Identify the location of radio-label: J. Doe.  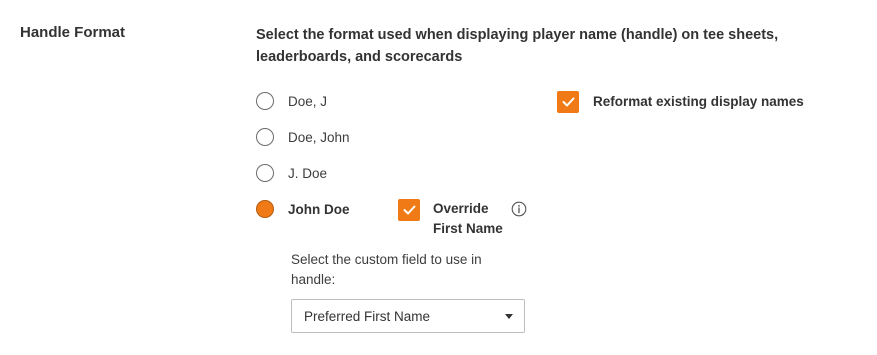
(308, 173).